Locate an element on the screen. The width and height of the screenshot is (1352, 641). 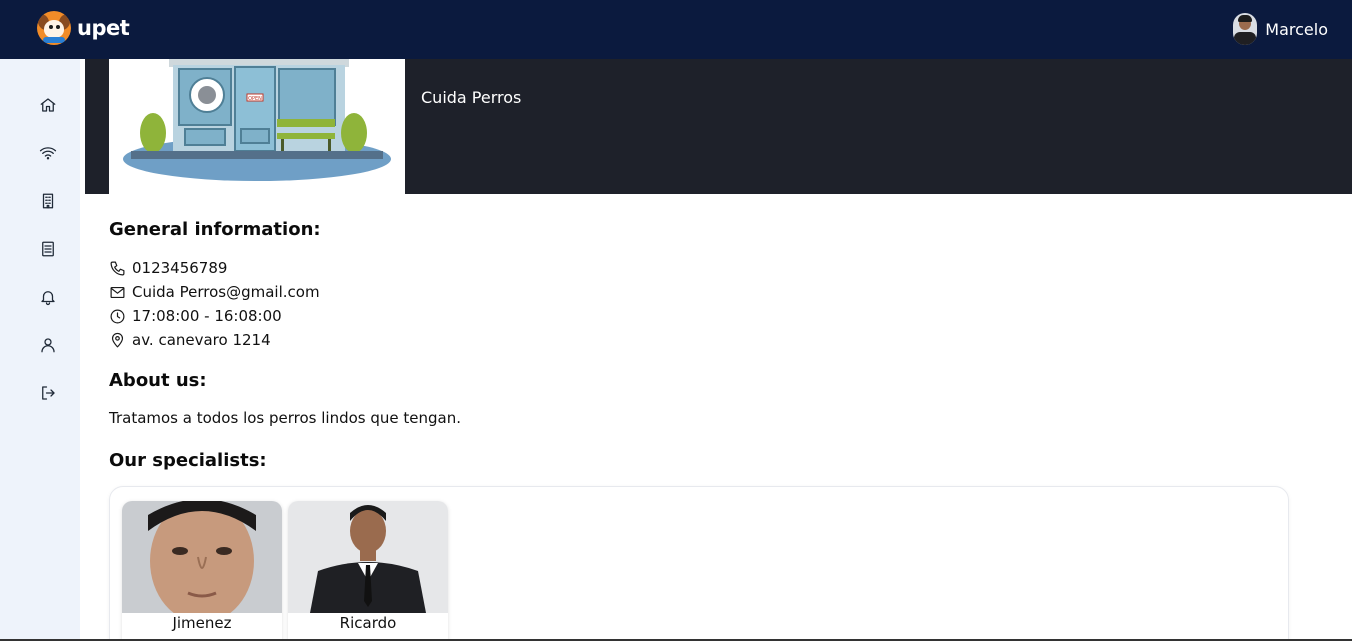
building-icon is located at coordinates (48, 201).